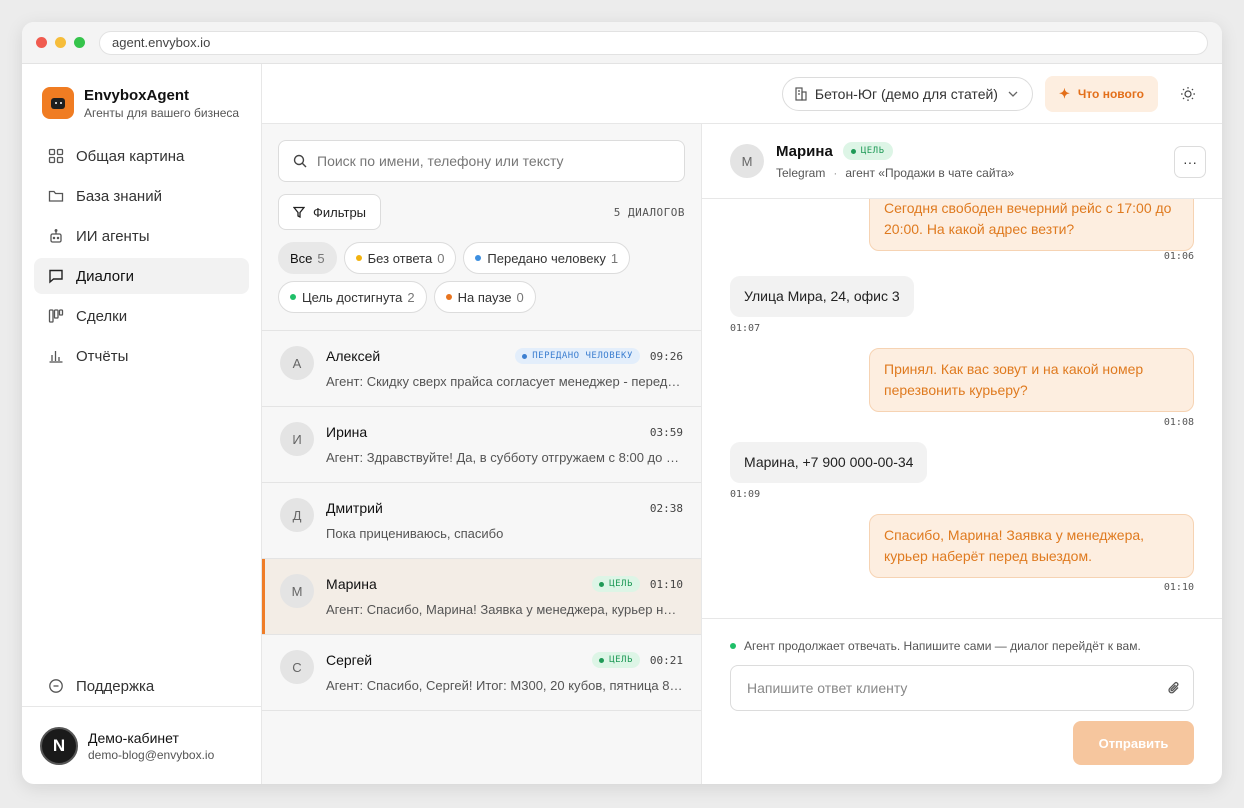  I want to click on whats-new-button: ✦ Что нового, so click(1101, 93).